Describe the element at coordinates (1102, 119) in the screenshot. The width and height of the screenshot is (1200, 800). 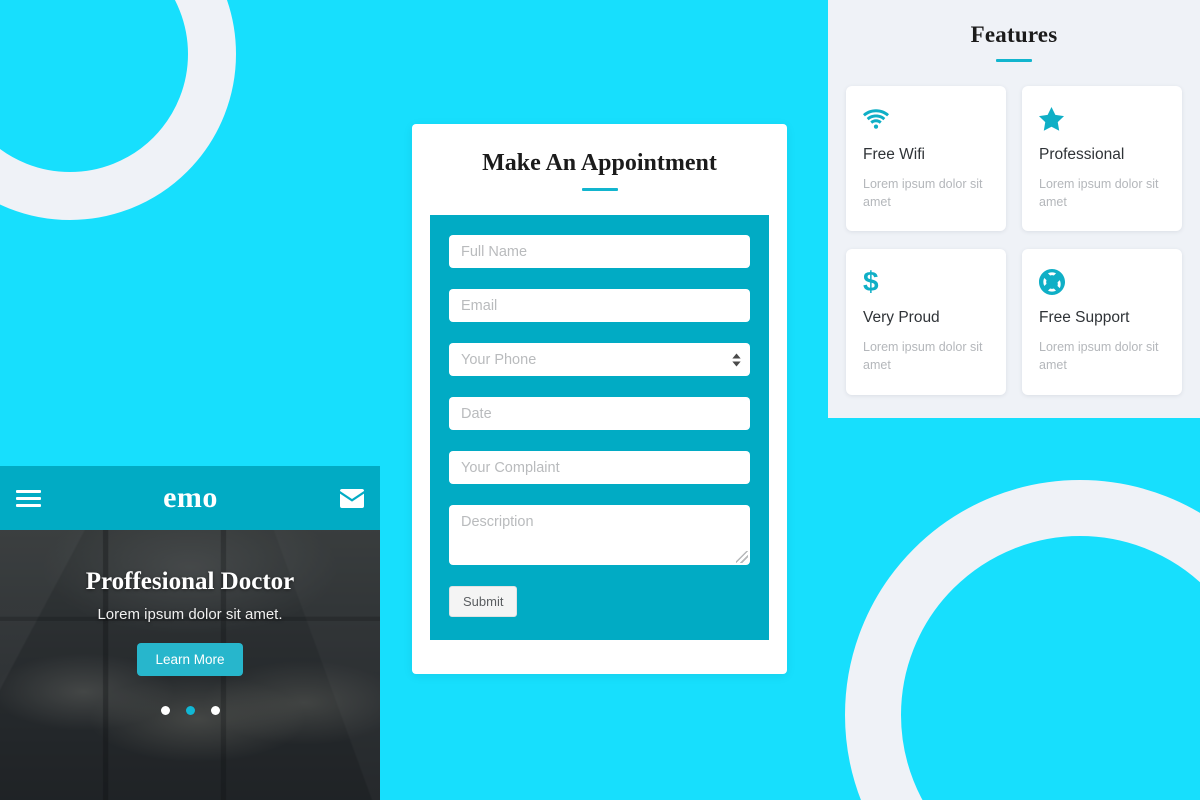
I see `star-icon` at that location.